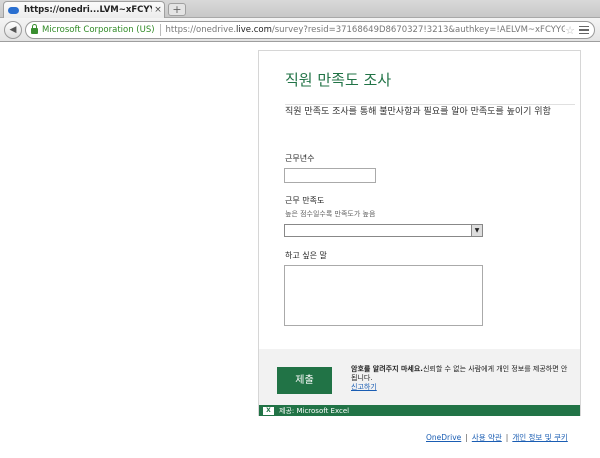  What do you see at coordinates (443, 437) in the screenshot?
I see `onedrive-link: OneDrive` at bounding box center [443, 437].